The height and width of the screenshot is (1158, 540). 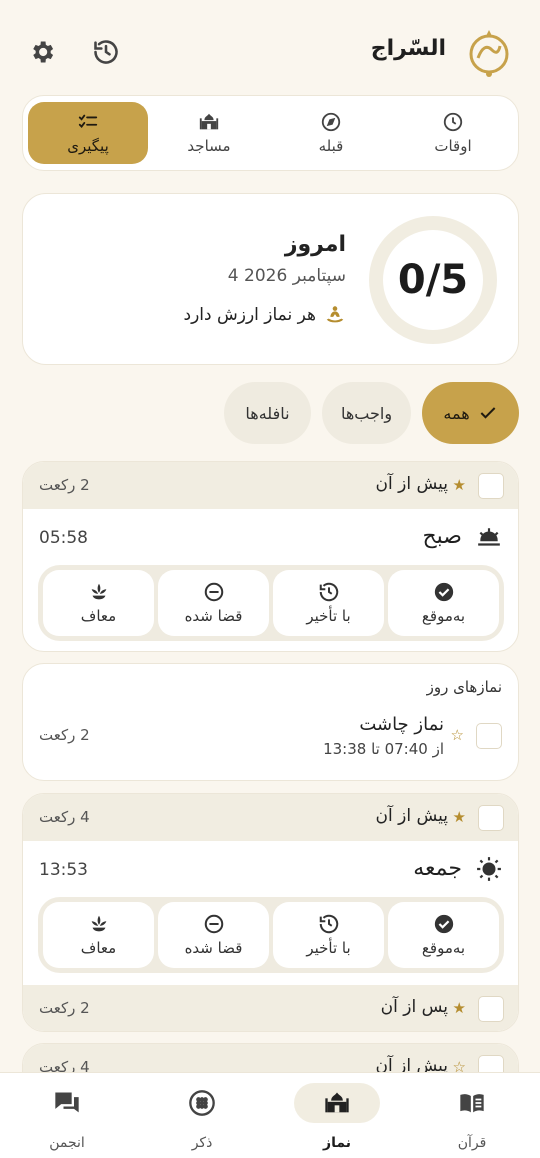 What do you see at coordinates (453, 146) in the screenshot?
I see `tab-label: اوقات` at bounding box center [453, 146].